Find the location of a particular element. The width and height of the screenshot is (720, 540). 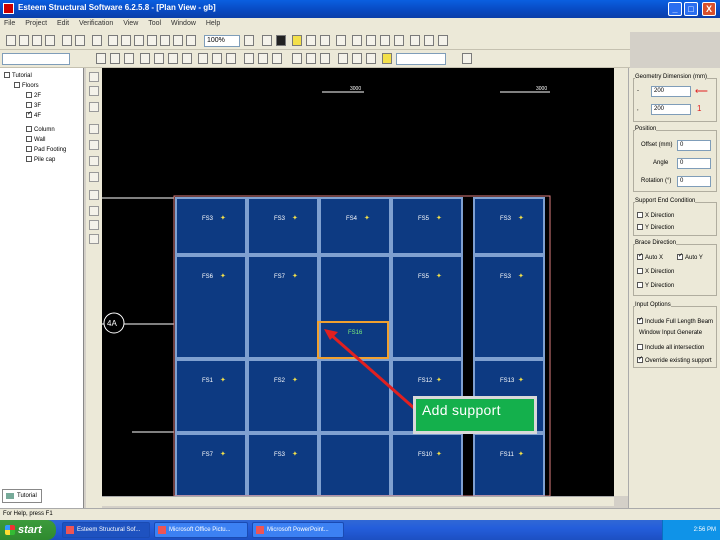

full-length-beam-checkbox: Include Full Length Beam is located at coordinates (675, 321).